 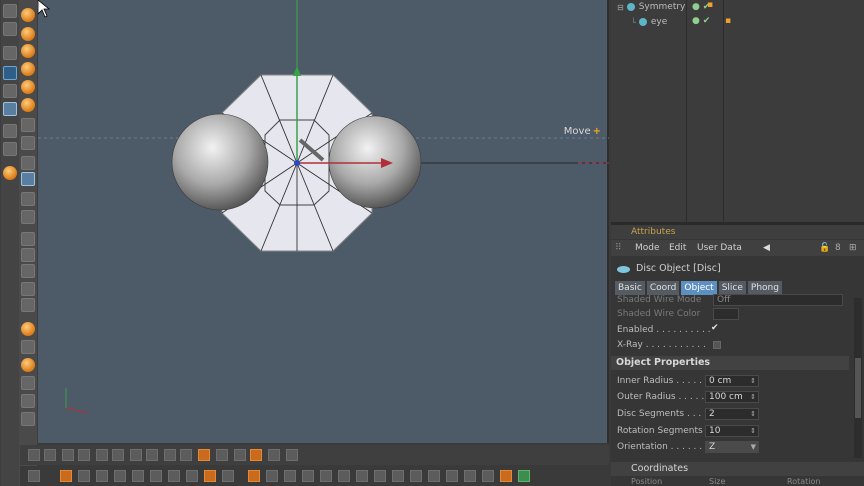 What do you see at coordinates (838, 248) in the screenshot?
I see `link-icon: 8` at bounding box center [838, 248].